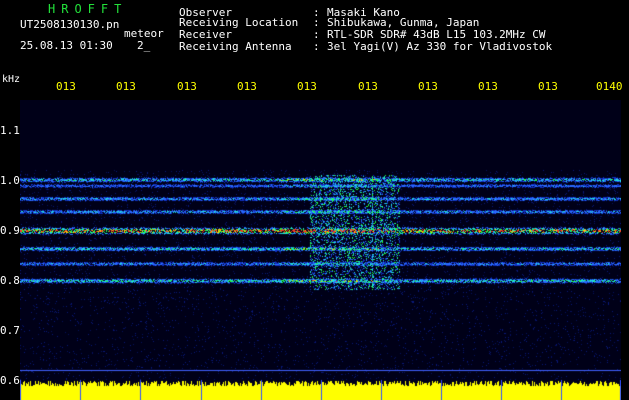 The width and height of the screenshot is (629, 400). Describe the element at coordinates (70, 24) in the screenshot. I see `file-name: UT2508130130.pn` at that location.